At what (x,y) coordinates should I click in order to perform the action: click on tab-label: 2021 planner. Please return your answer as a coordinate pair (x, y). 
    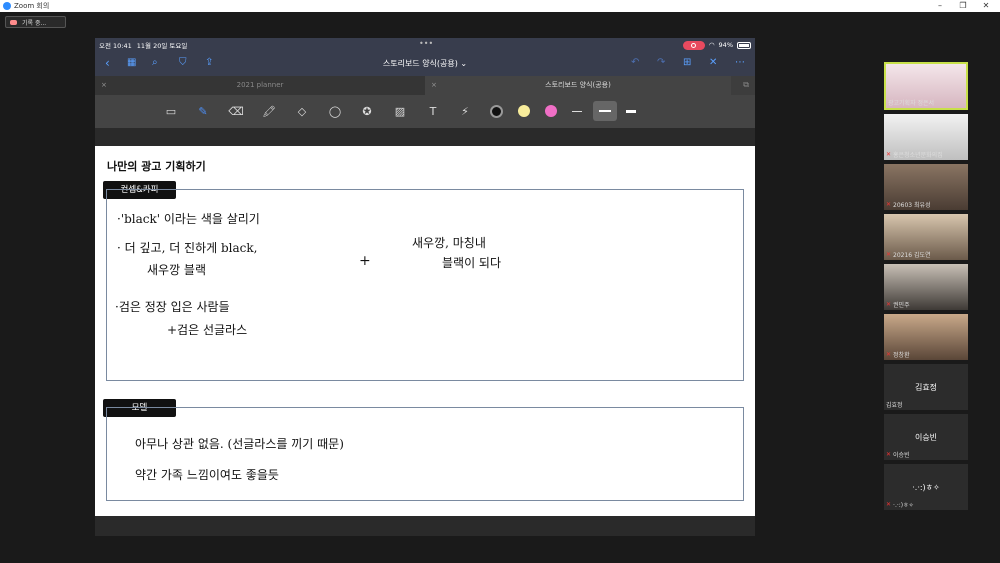
    Looking at the image, I should click on (260, 85).